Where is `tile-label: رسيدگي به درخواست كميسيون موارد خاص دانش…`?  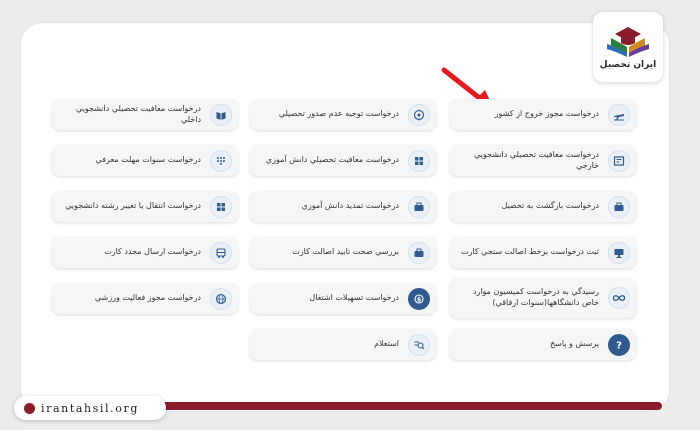
tile-label: رسيدگي به درخواست كميسيون موارد خاص دانش… is located at coordinates (535, 297).